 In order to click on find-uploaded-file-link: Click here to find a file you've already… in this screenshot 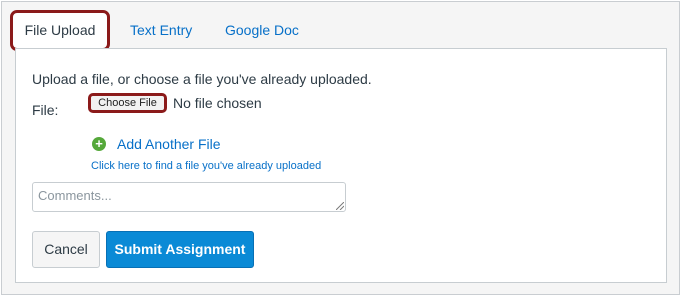, I will do `click(206, 166)`.